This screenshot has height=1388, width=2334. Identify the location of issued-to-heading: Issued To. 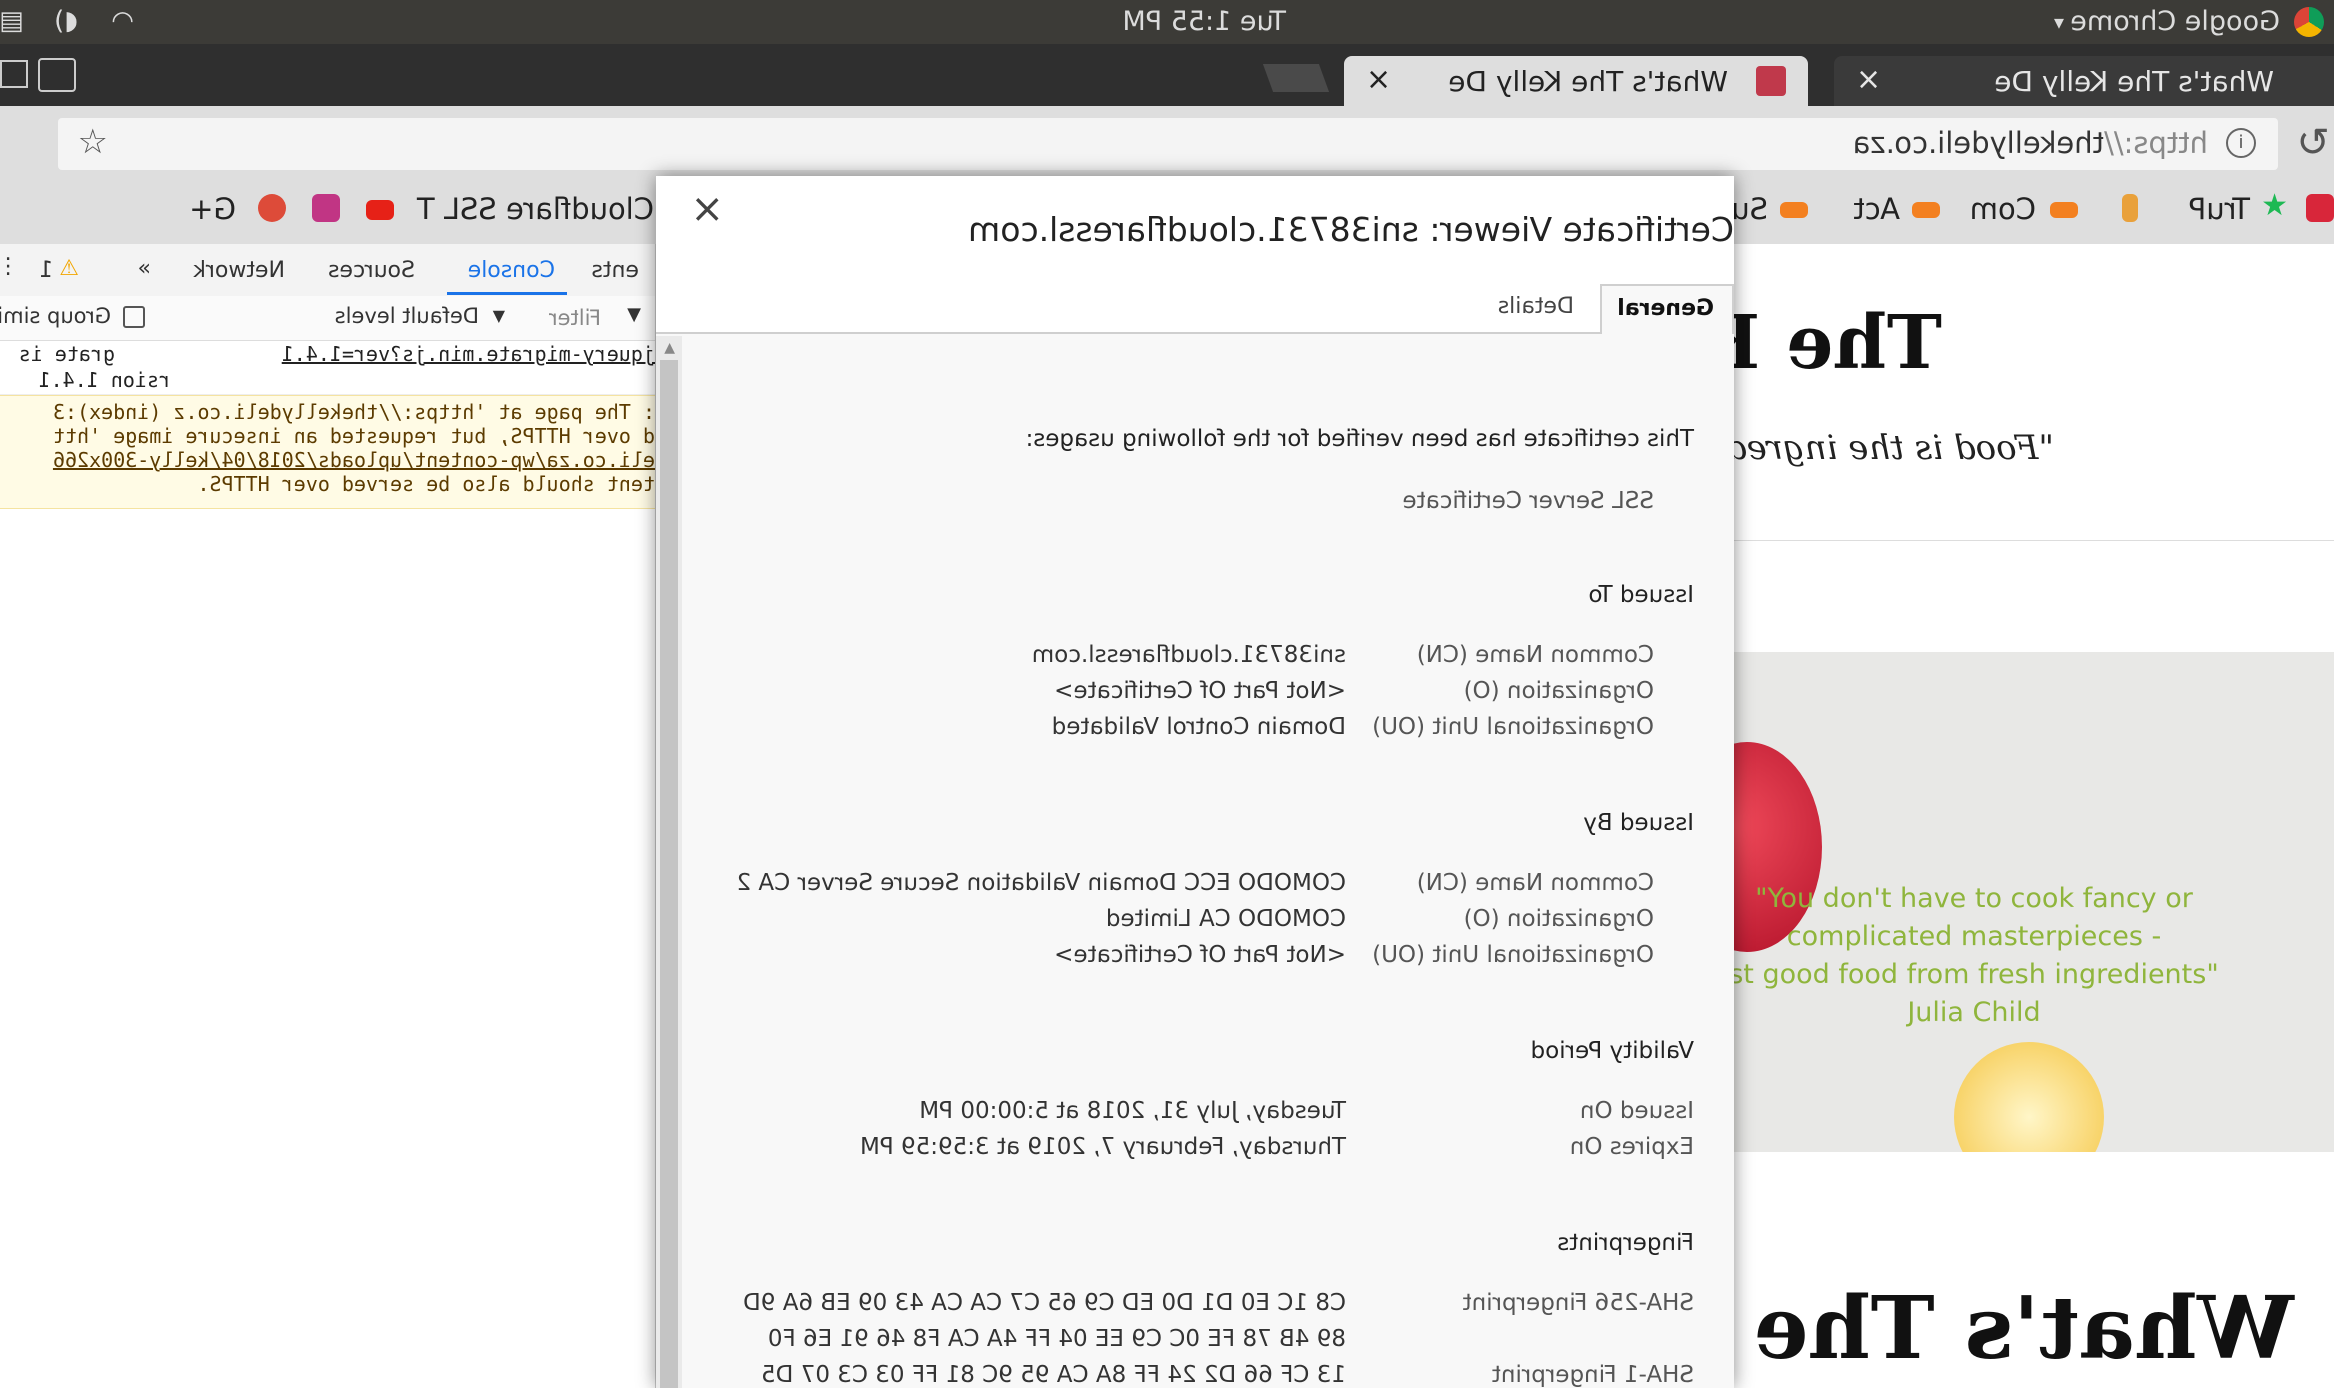
(1641, 595).